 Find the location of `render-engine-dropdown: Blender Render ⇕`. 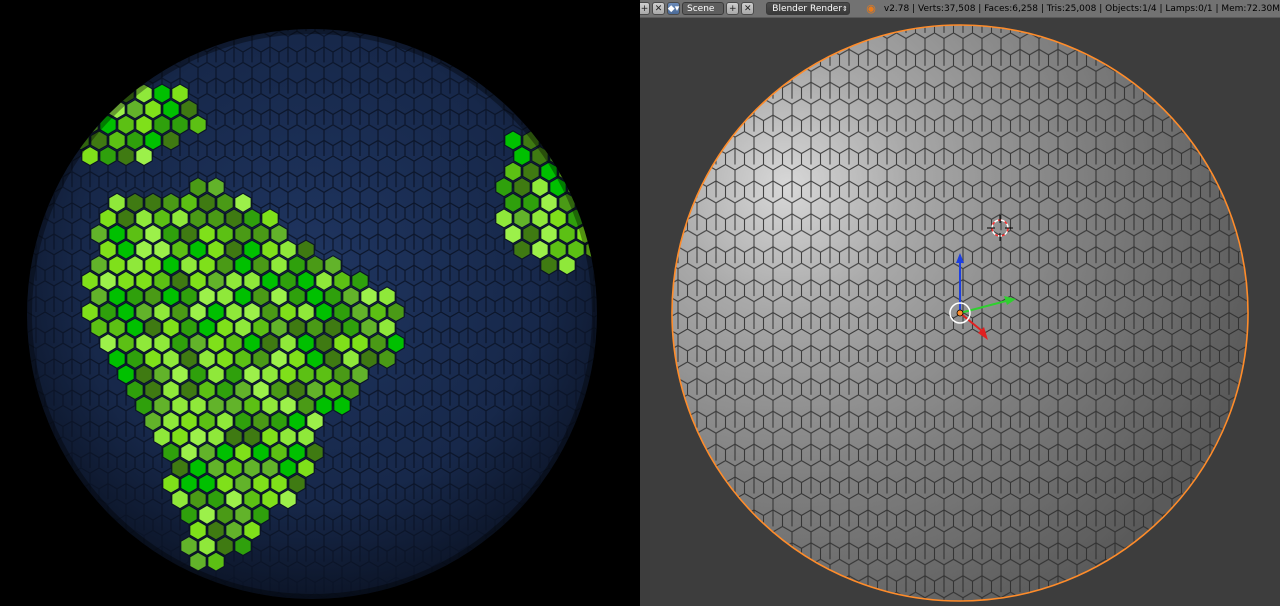

render-engine-dropdown: Blender Render ⇕ is located at coordinates (808, 8).